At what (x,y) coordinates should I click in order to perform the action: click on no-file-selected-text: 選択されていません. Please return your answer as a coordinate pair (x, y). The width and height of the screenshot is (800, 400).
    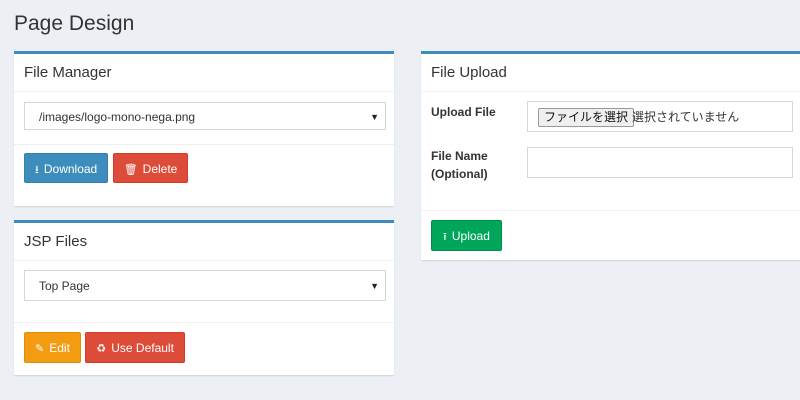
    Looking at the image, I should click on (686, 117).